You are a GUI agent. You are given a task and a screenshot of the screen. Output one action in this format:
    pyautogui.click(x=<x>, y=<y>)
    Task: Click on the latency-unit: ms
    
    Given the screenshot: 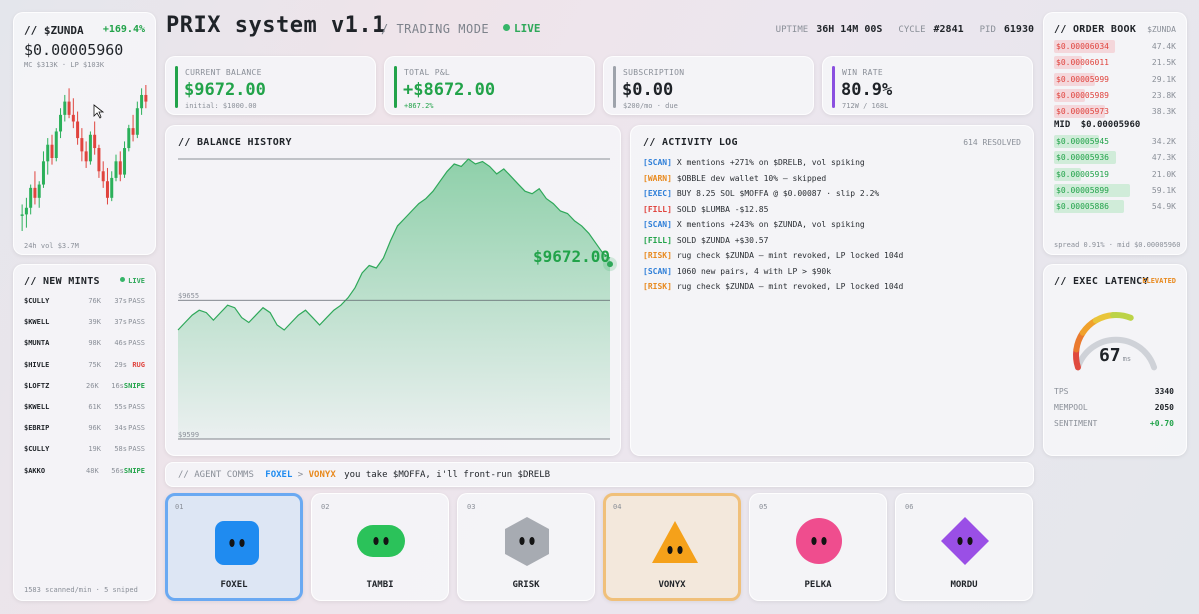 What is the action you would take?
    pyautogui.click(x=1127, y=359)
    